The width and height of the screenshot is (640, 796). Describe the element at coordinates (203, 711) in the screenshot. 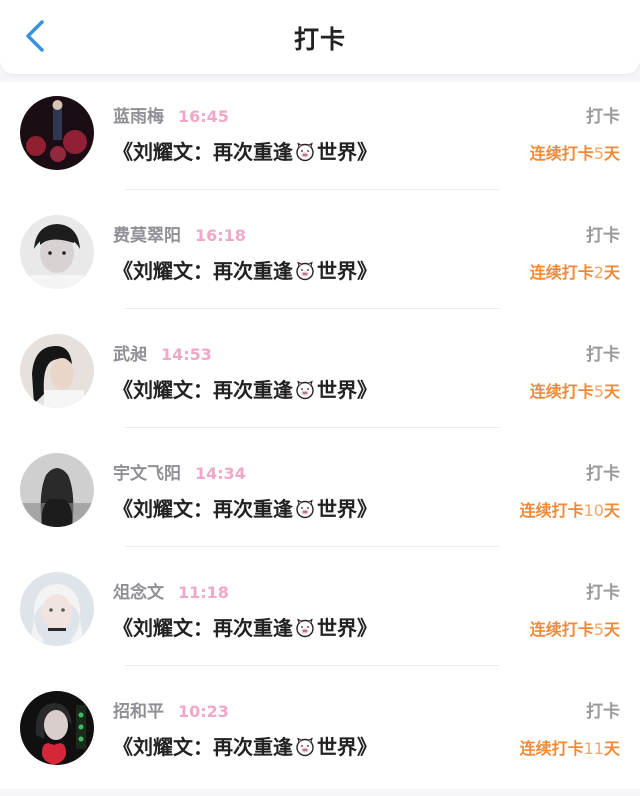

I see `checkin-time: 10:23` at that location.